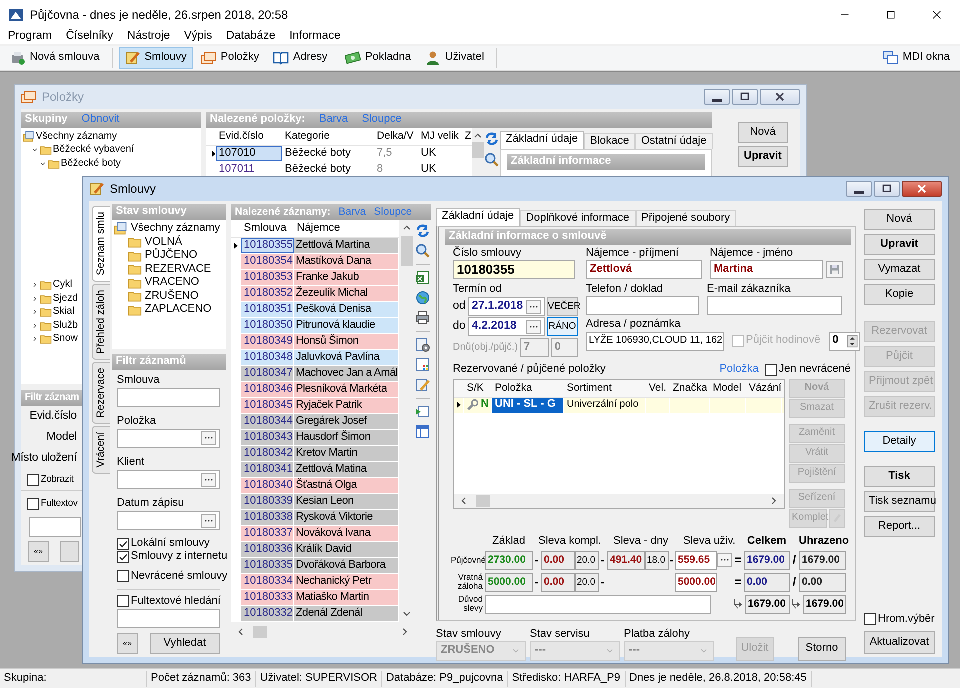 This screenshot has height=688, width=960. Describe the element at coordinates (686, 218) in the screenshot. I see `tab: Připojené soubory` at that location.